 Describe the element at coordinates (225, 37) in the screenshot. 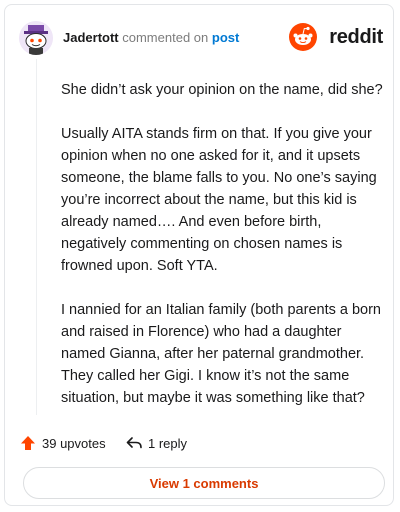

I see `post-link: post` at that location.